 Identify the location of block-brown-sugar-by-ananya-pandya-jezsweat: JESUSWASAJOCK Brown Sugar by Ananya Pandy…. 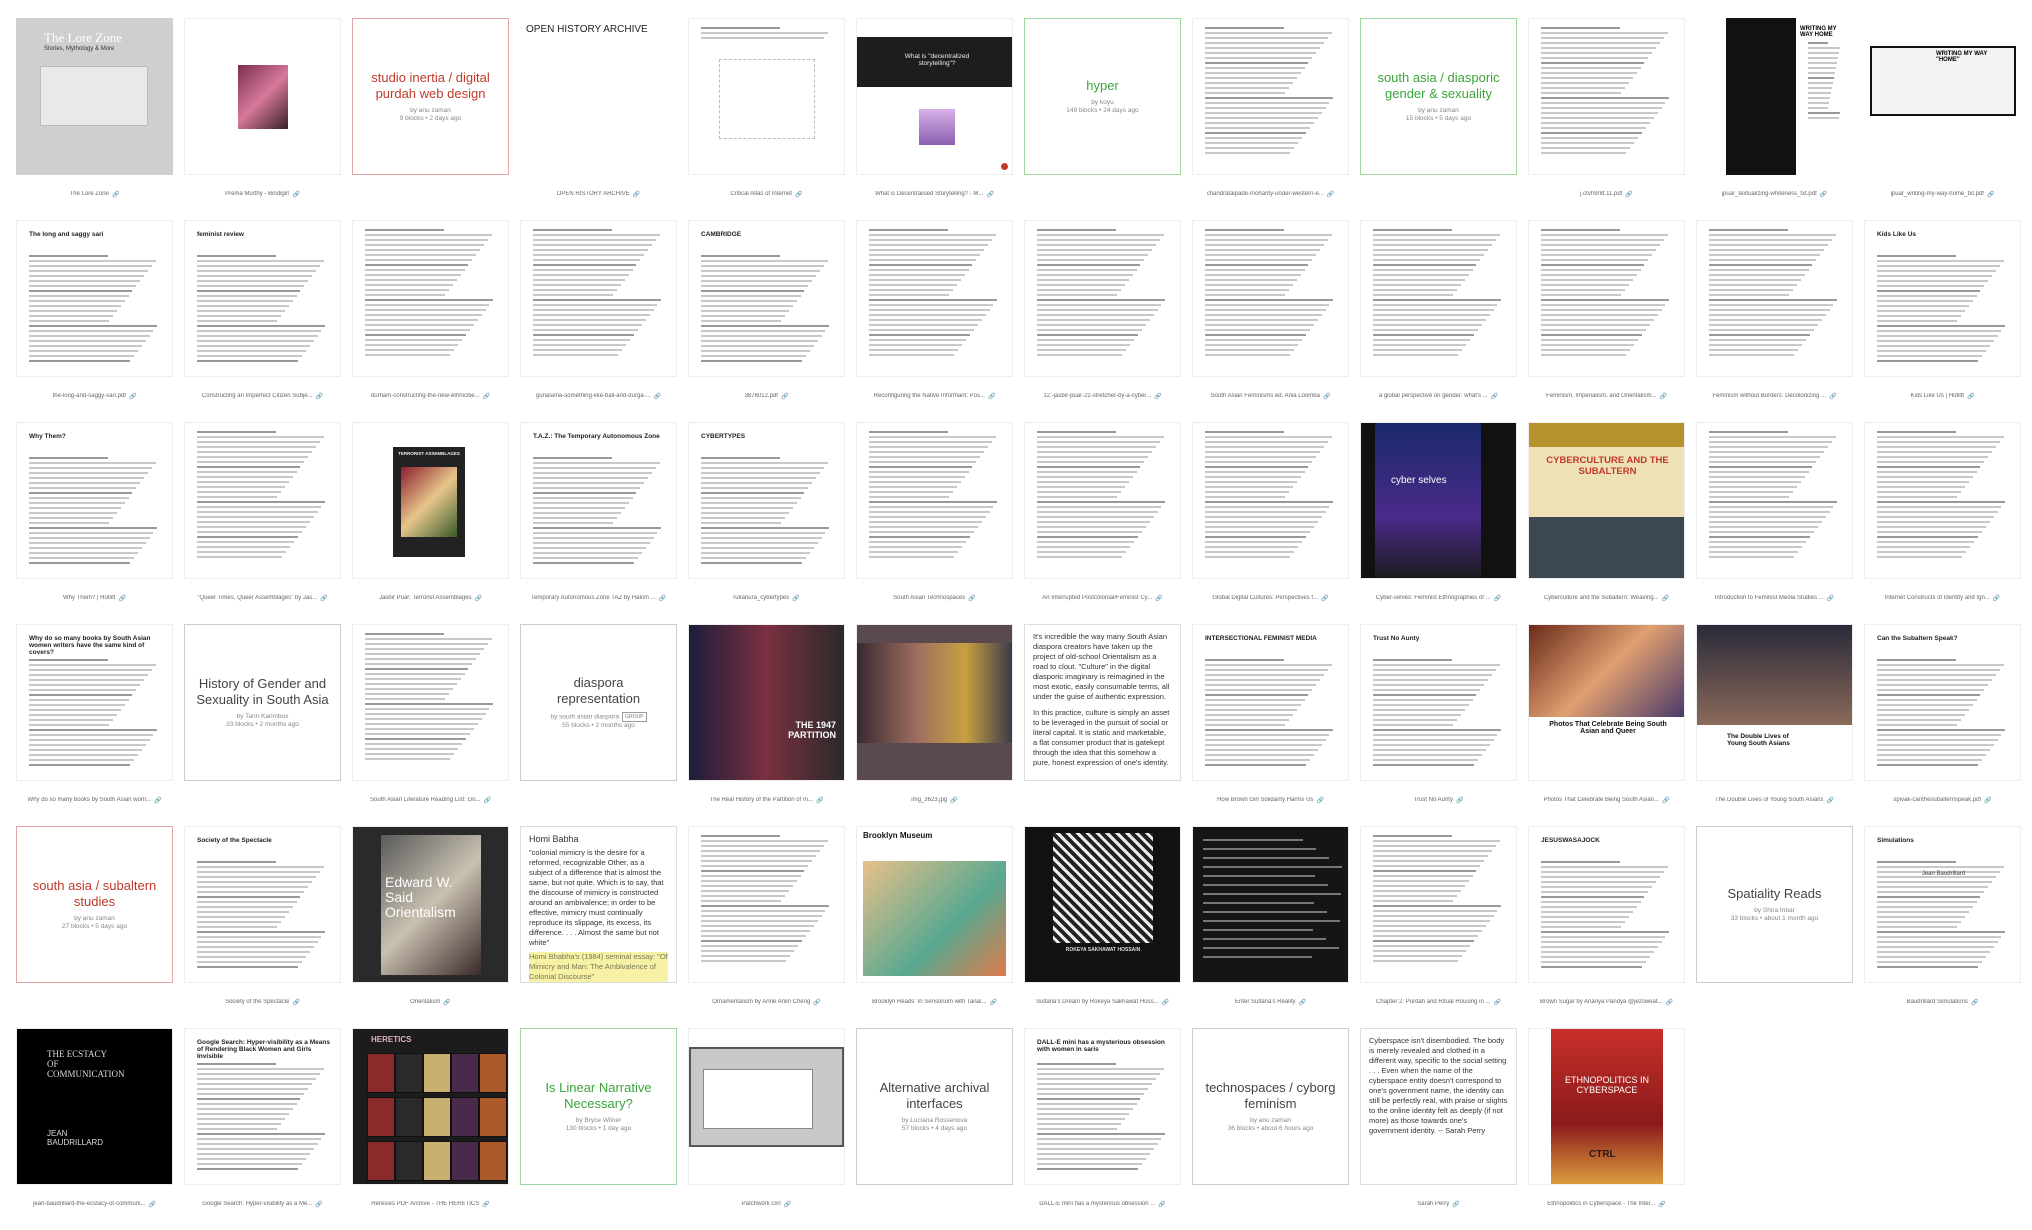
(1606, 927).